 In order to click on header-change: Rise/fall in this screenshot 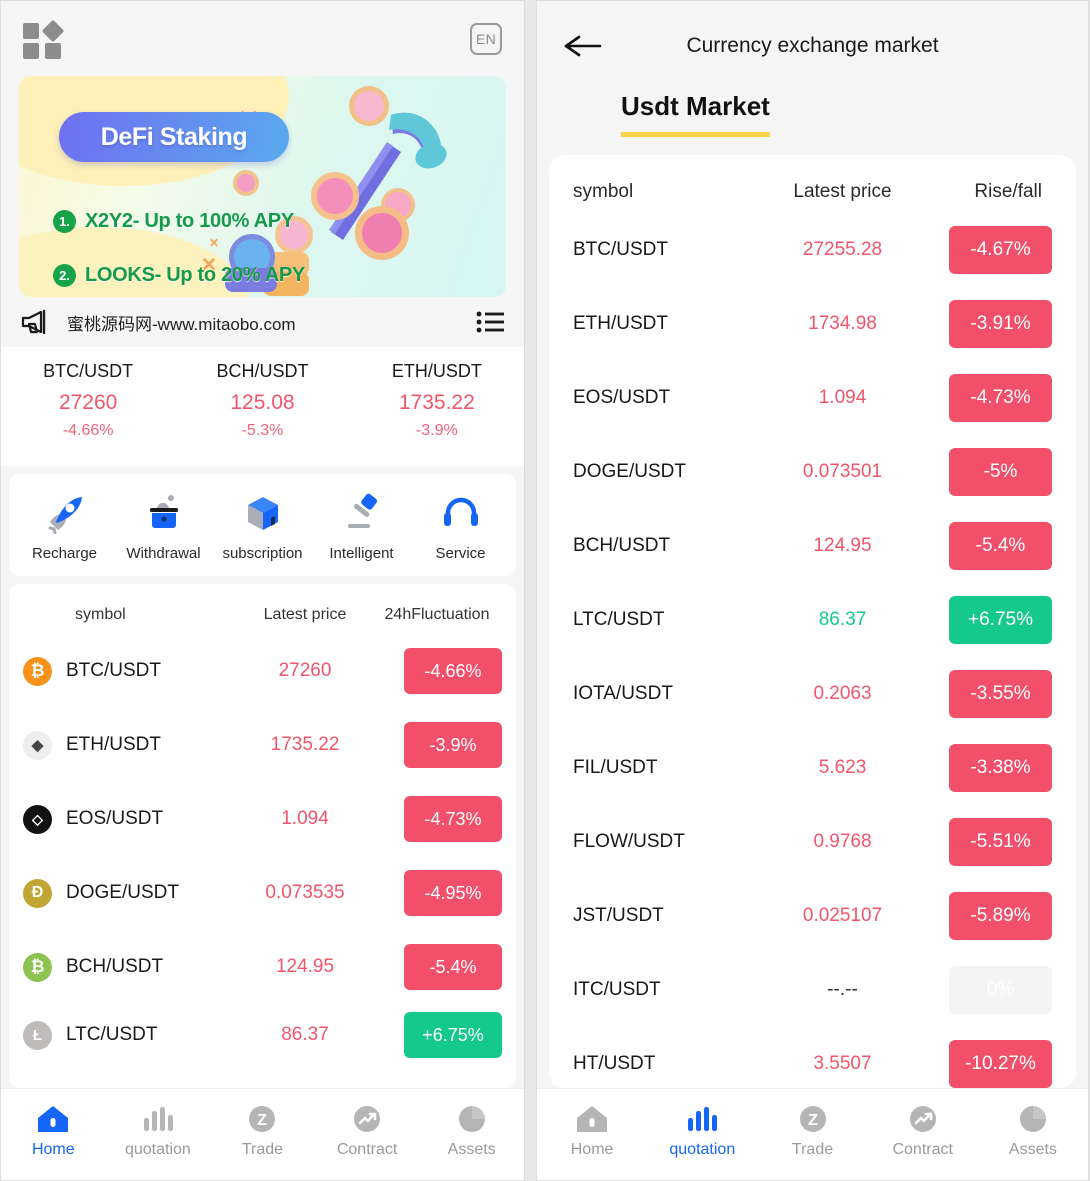, I will do `click(1008, 191)`.